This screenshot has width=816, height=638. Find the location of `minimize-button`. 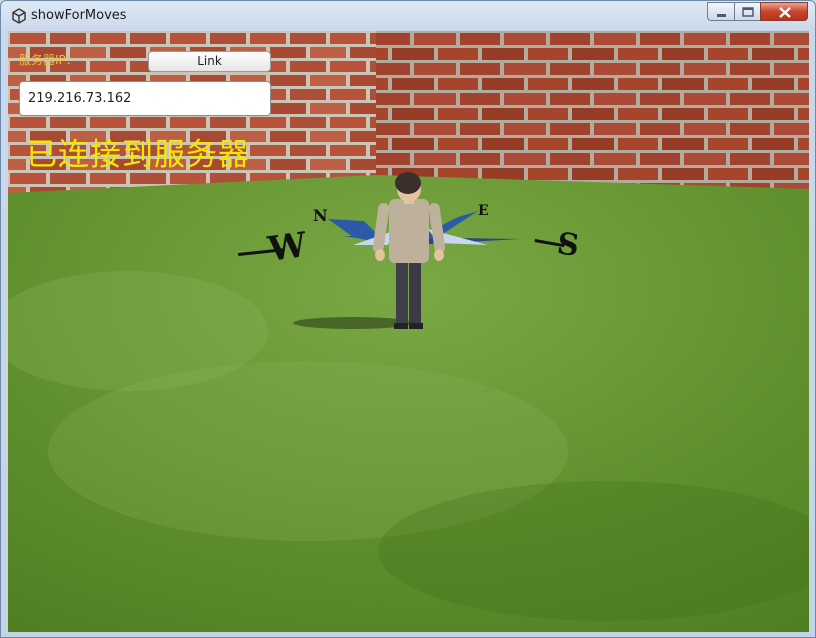

minimize-button is located at coordinates (720, 11).